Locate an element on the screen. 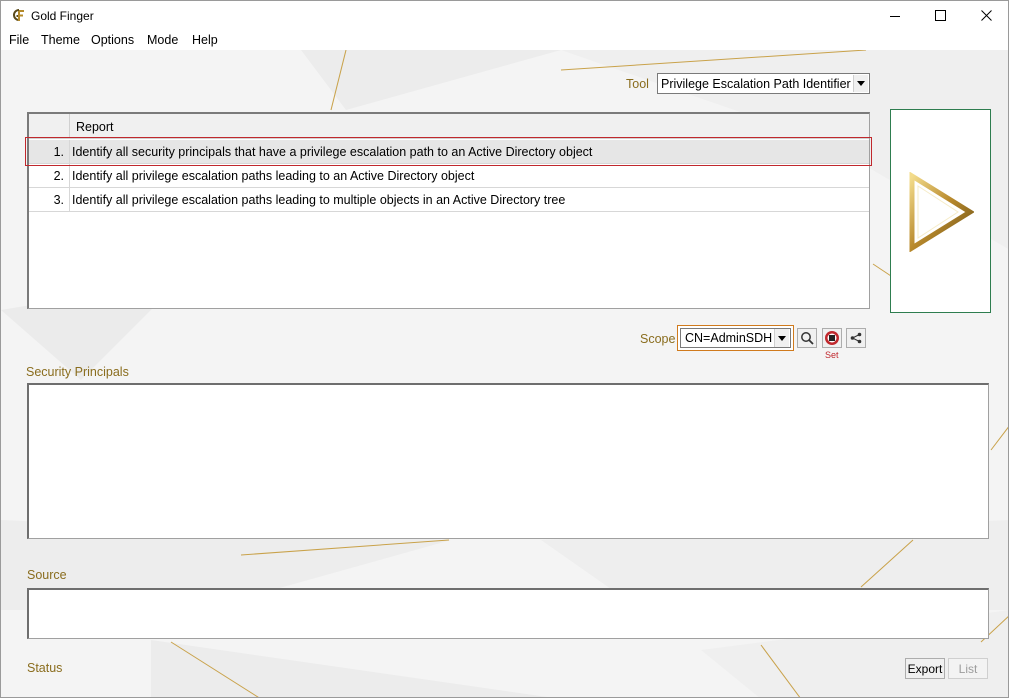 The height and width of the screenshot is (698, 1009). tool-selected-value: Privilege Escalation Path Identifier is located at coordinates (756, 84).